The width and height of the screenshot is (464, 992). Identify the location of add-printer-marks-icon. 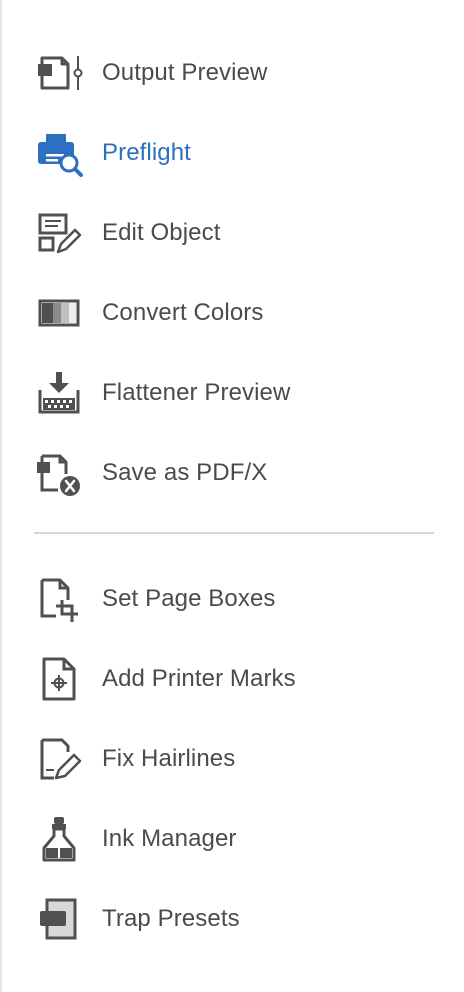
(59, 679).